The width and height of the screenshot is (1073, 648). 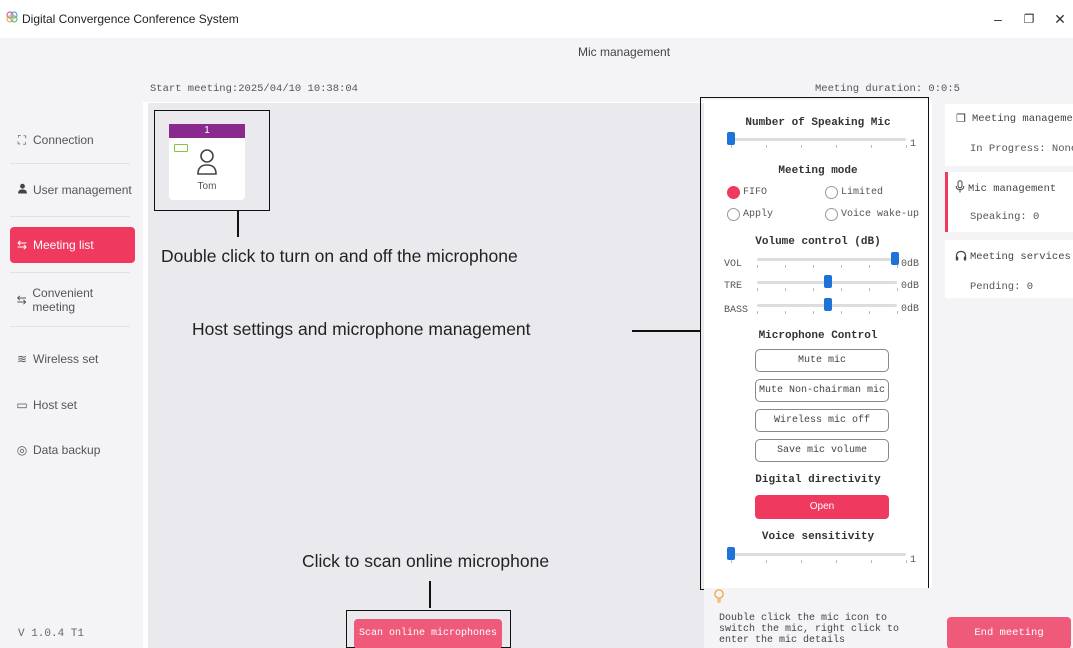 I want to click on card-title: Mic management, so click(x=1012, y=189).